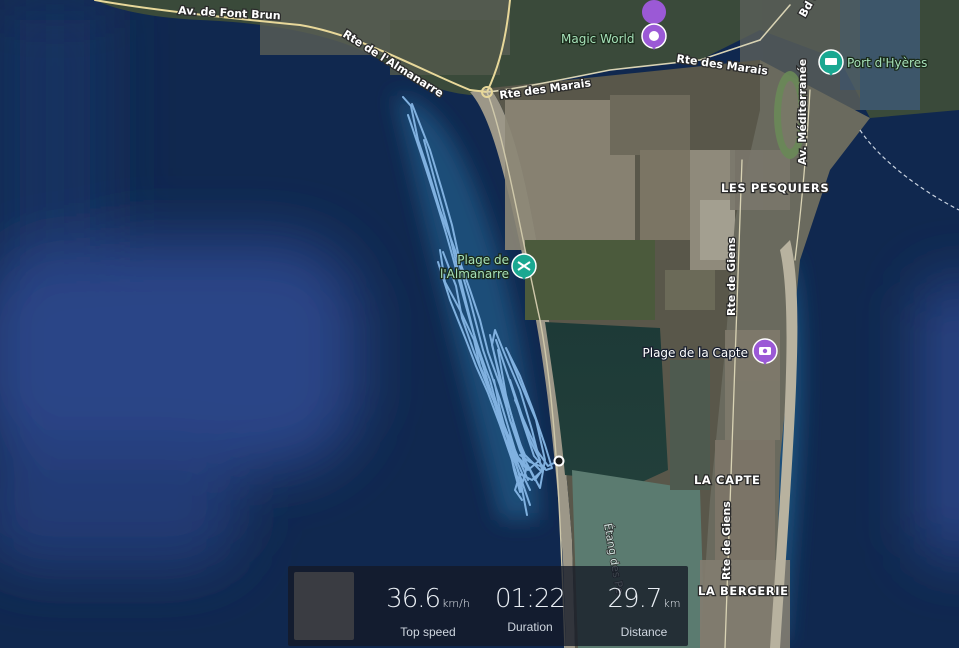  What do you see at coordinates (743, 591) in the screenshot?
I see `place-label-la-bergerie: LA BERGERIE` at bounding box center [743, 591].